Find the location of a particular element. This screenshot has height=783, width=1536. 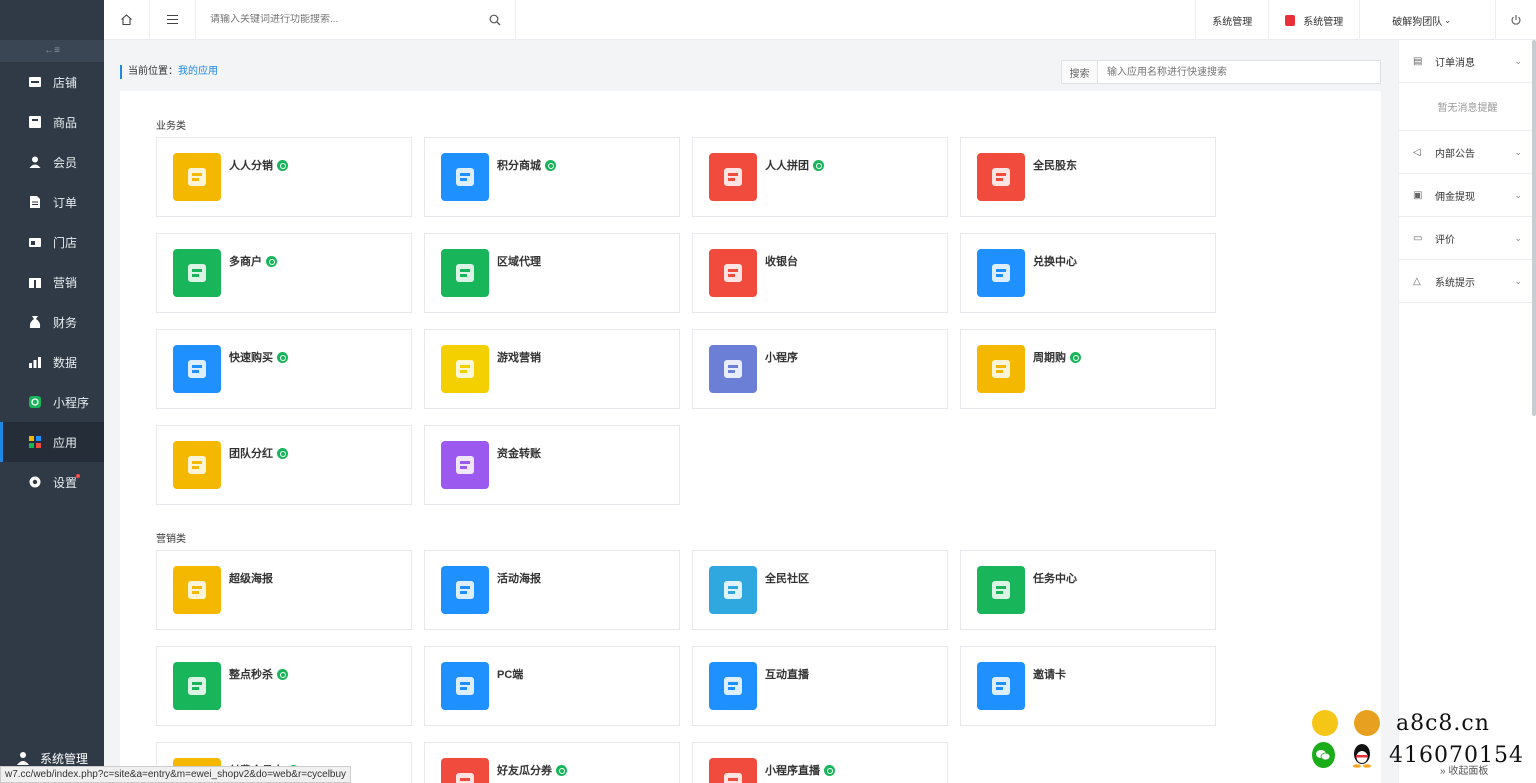

watermark-logo-icon is located at coordinates (1325, 723).